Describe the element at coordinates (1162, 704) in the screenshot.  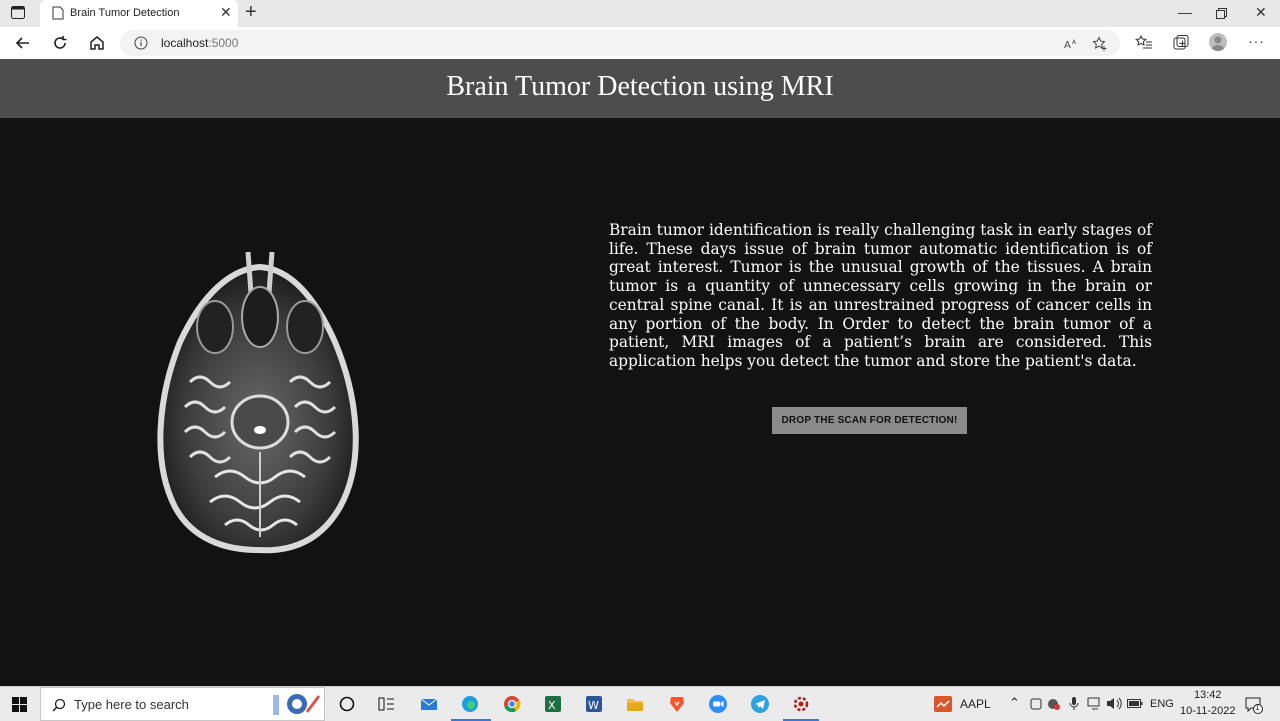
I see `language-indicator: ENG` at that location.